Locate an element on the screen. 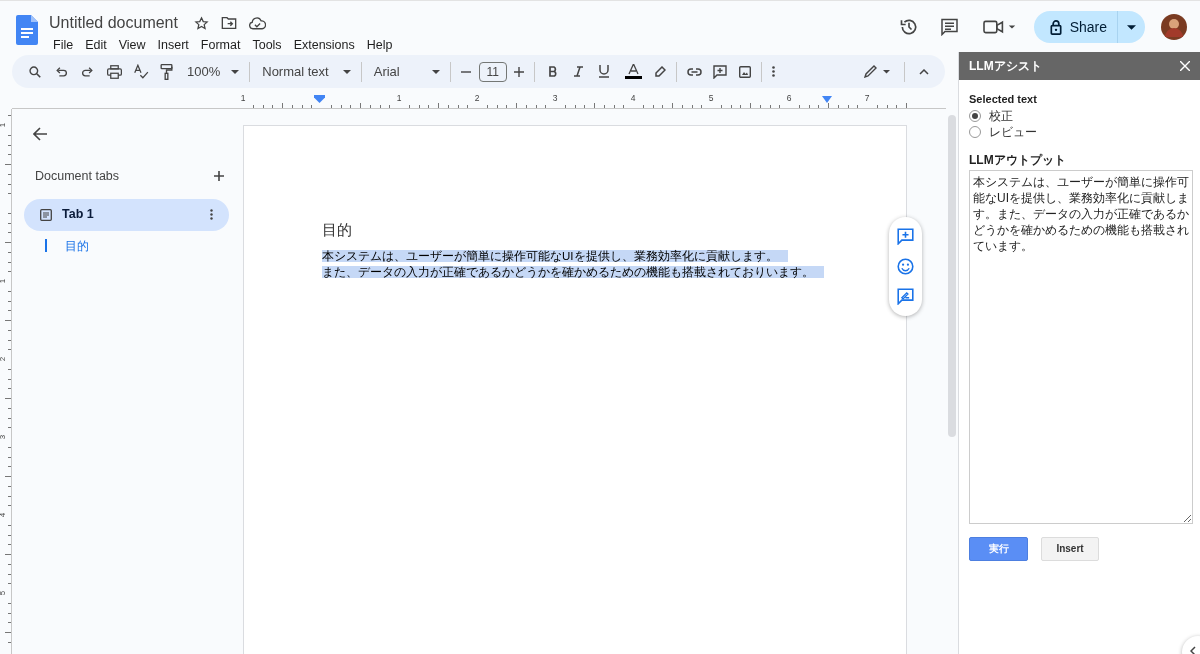 Image resolution: width=1200 pixels, height=654 pixels. ruler-number: 7 is located at coordinates (867, 98).